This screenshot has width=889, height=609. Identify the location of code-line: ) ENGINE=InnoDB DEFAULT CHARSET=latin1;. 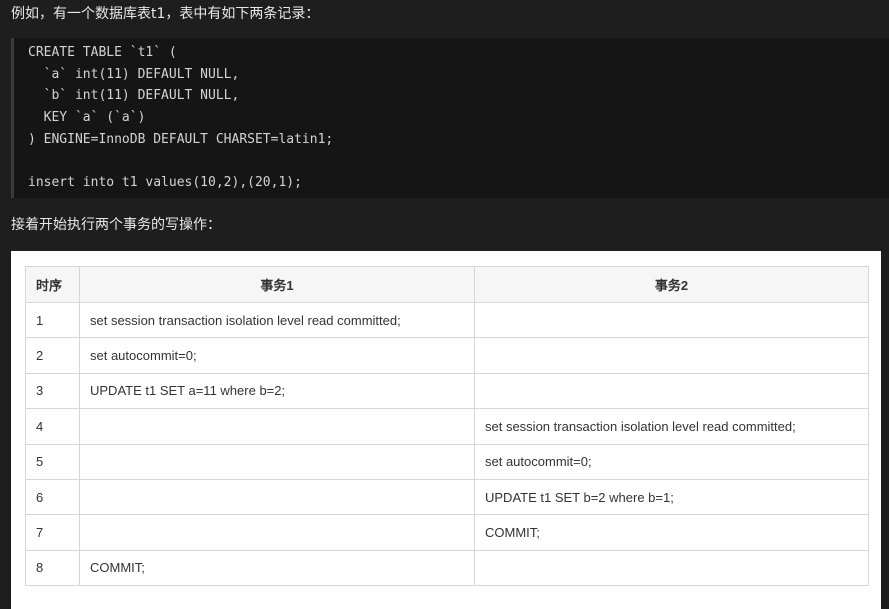
(181, 139).